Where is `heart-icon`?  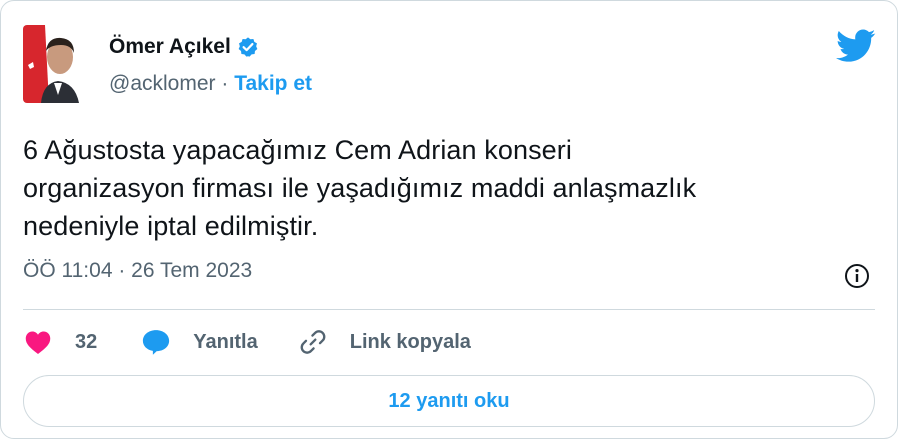 heart-icon is located at coordinates (38, 342).